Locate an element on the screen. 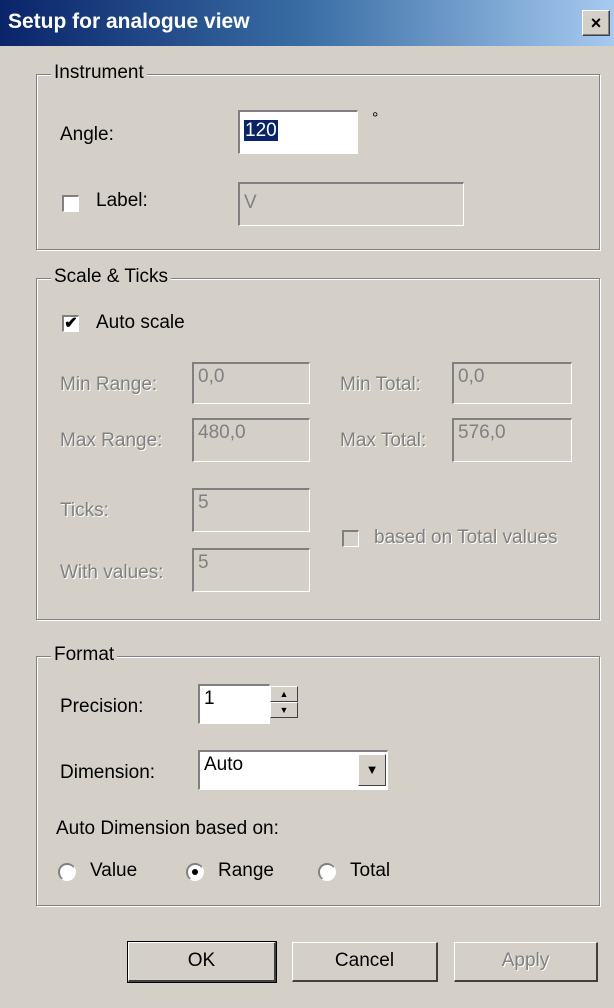 The width and height of the screenshot is (614, 1008). ticks-input: 5 is located at coordinates (251, 510).